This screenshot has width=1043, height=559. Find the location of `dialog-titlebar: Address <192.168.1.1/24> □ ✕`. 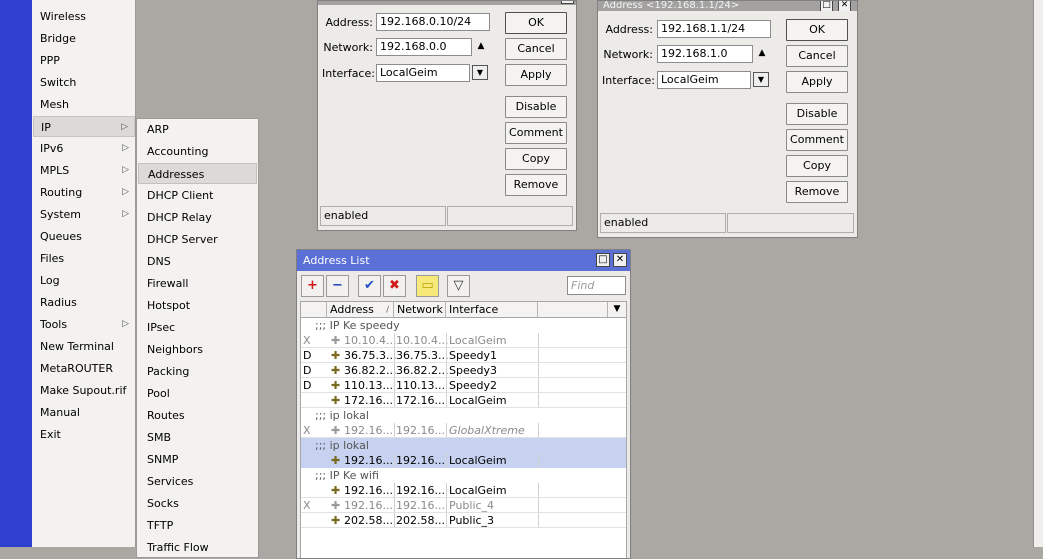

dialog-titlebar: Address <192.168.1.1/24> □ ✕ is located at coordinates (727, 6).